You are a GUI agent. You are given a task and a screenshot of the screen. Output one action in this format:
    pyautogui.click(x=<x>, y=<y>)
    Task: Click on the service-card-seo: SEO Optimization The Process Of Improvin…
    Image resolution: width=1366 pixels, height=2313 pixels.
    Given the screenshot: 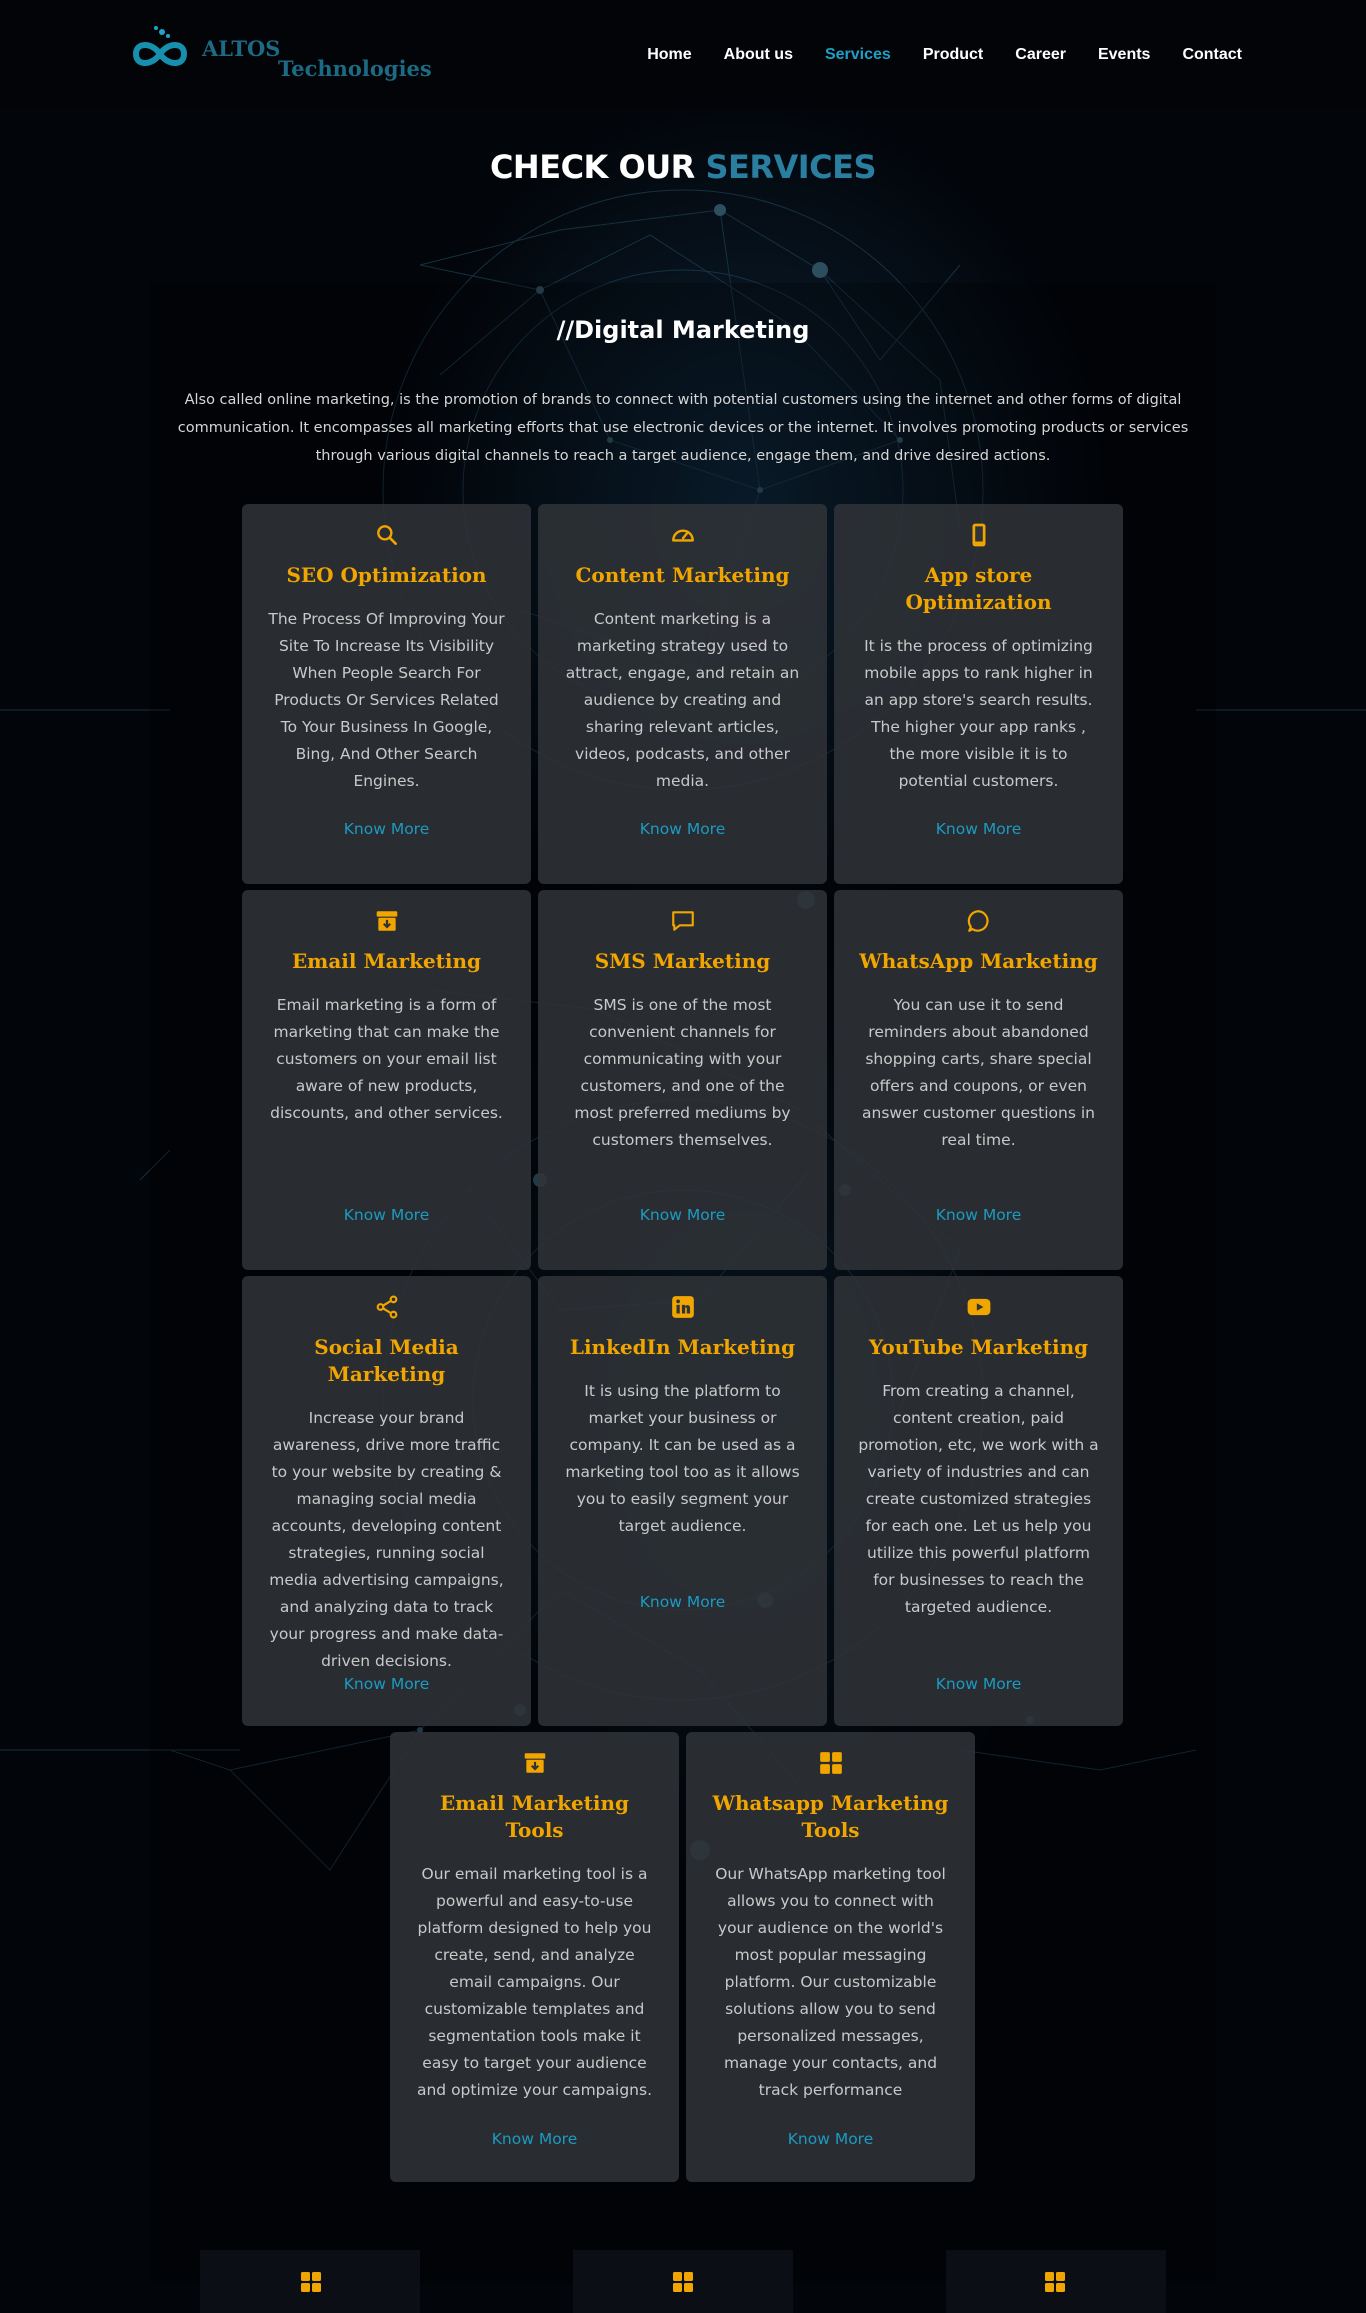 What is the action you would take?
    pyautogui.click(x=386, y=694)
    